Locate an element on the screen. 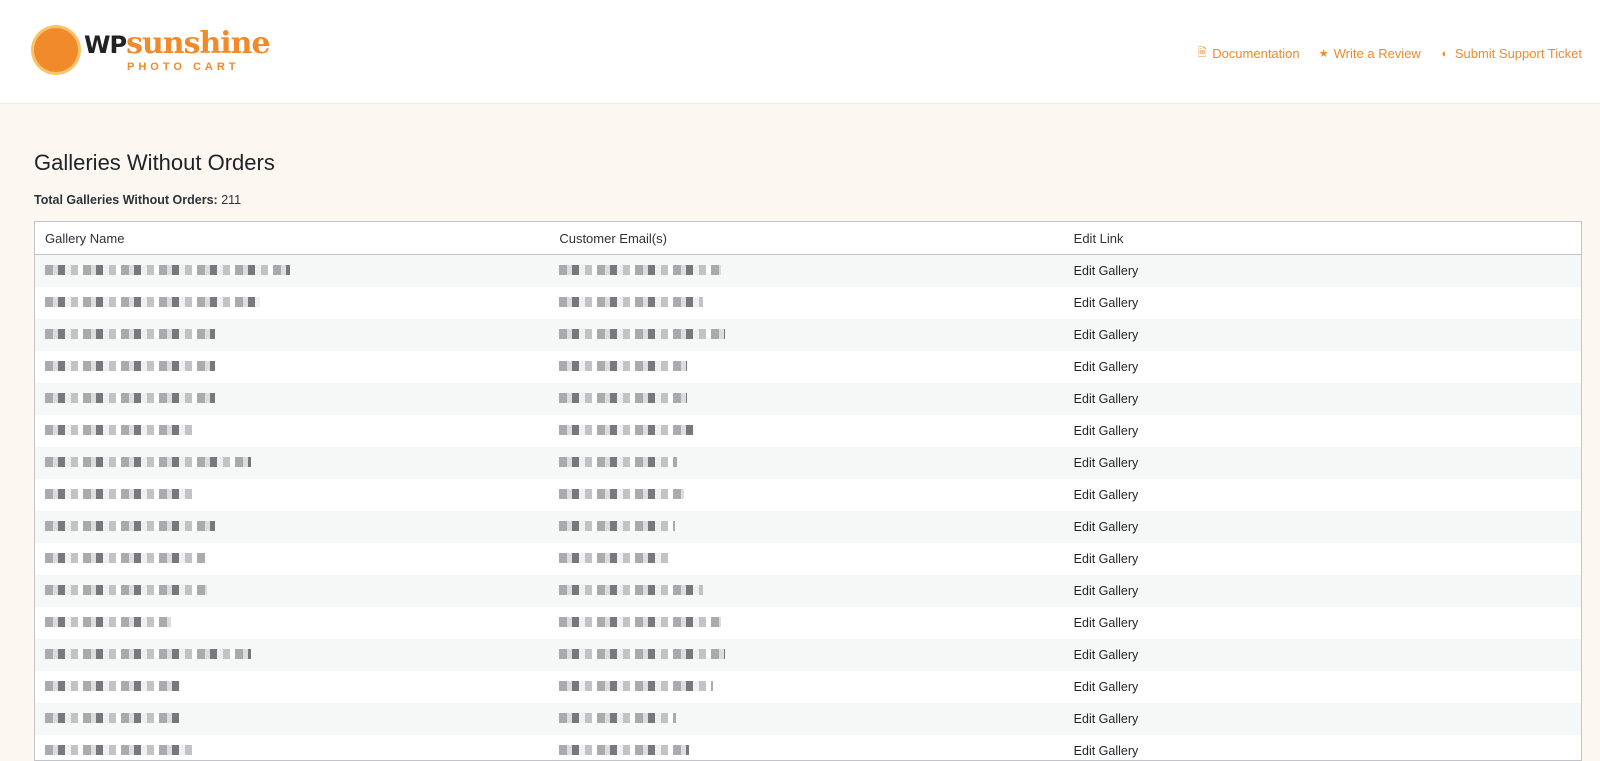 Image resolution: width=1600 pixels, height=761 pixels. total-galleries: Total Galleries Without Orders: 211 is located at coordinates (137, 200).